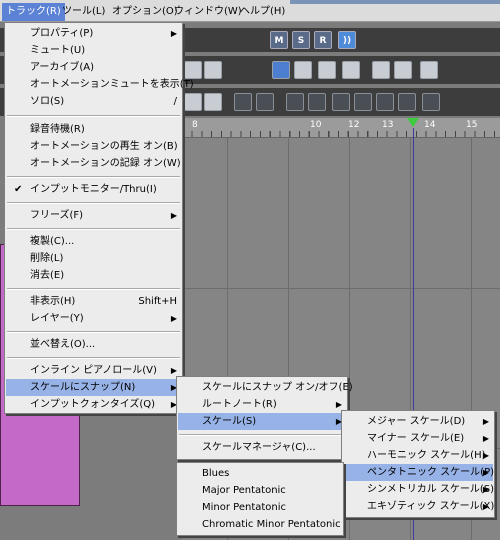  Describe the element at coordinates (33, 12) in the screenshot. I see `menu-track: トラック(R)` at that location.